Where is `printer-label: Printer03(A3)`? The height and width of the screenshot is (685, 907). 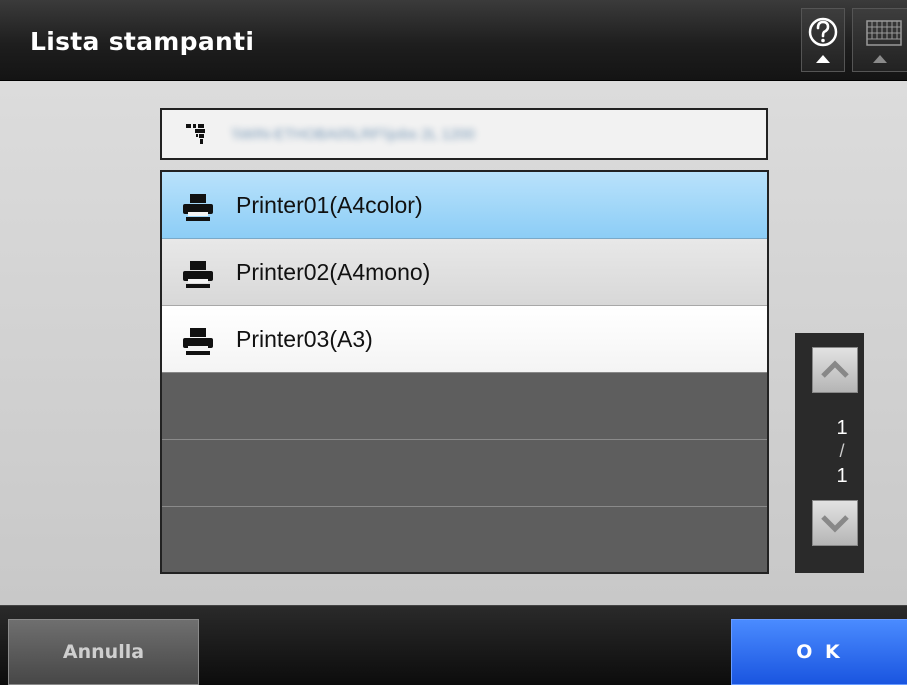 printer-label: Printer03(A3) is located at coordinates (304, 339).